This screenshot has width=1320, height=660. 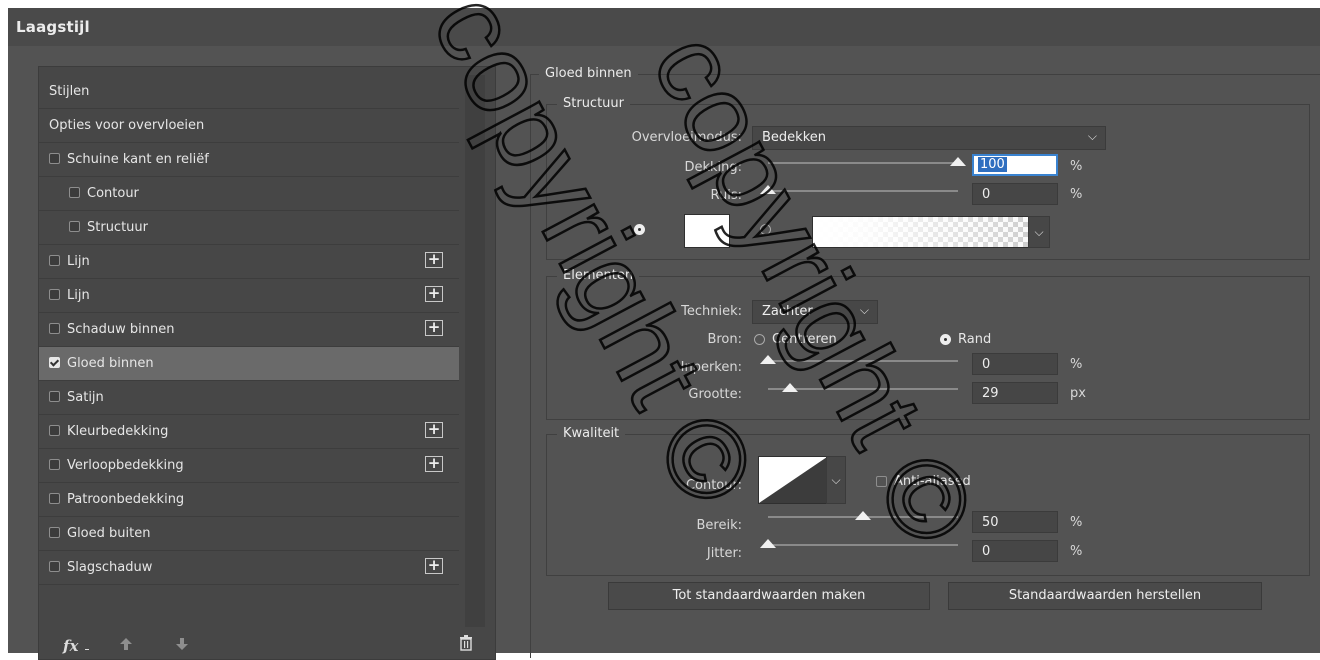 I want to click on style-item-label: Schuine kant en reliëf, so click(x=138, y=159).